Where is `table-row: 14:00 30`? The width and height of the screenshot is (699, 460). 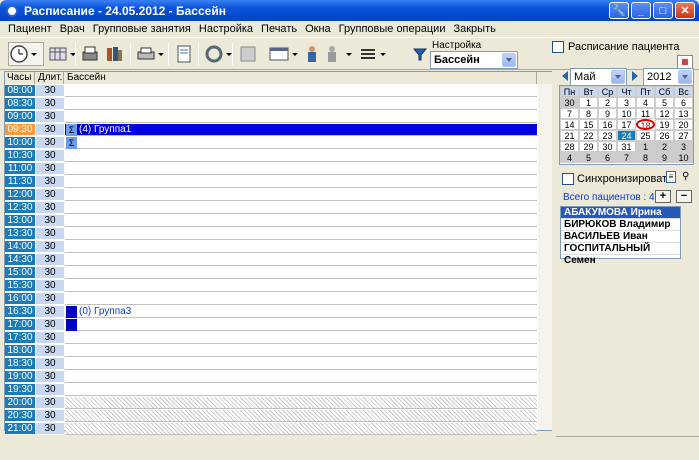
table-row: 14:00 30 is located at coordinates (271, 247).